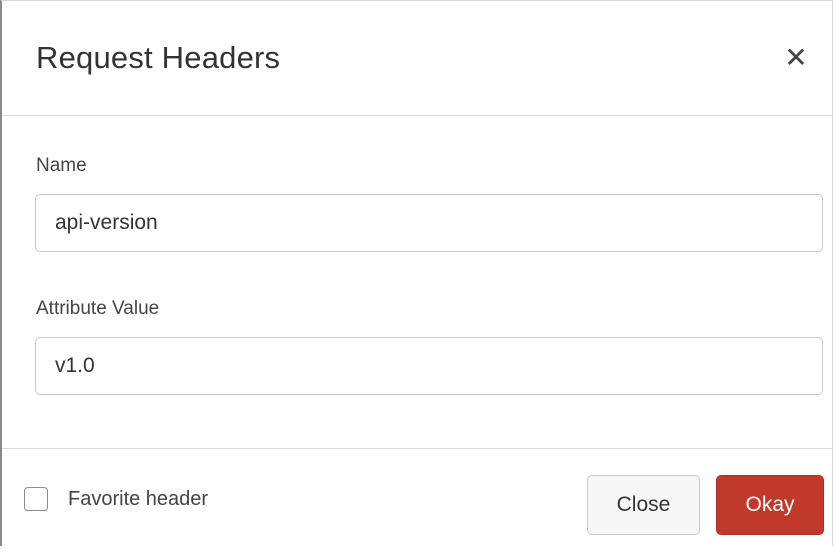  What do you see at coordinates (643, 505) in the screenshot?
I see `close-button: Close` at bounding box center [643, 505].